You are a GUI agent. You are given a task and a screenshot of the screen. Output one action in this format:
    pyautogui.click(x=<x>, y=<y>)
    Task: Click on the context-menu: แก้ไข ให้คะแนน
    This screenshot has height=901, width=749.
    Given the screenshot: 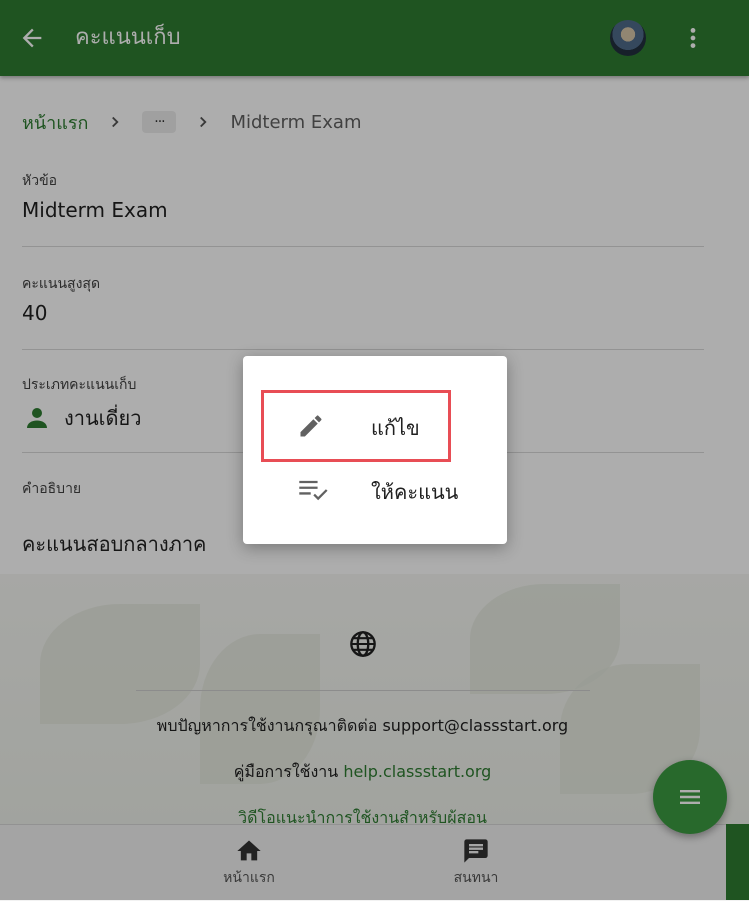 What is the action you would take?
    pyautogui.click(x=375, y=450)
    